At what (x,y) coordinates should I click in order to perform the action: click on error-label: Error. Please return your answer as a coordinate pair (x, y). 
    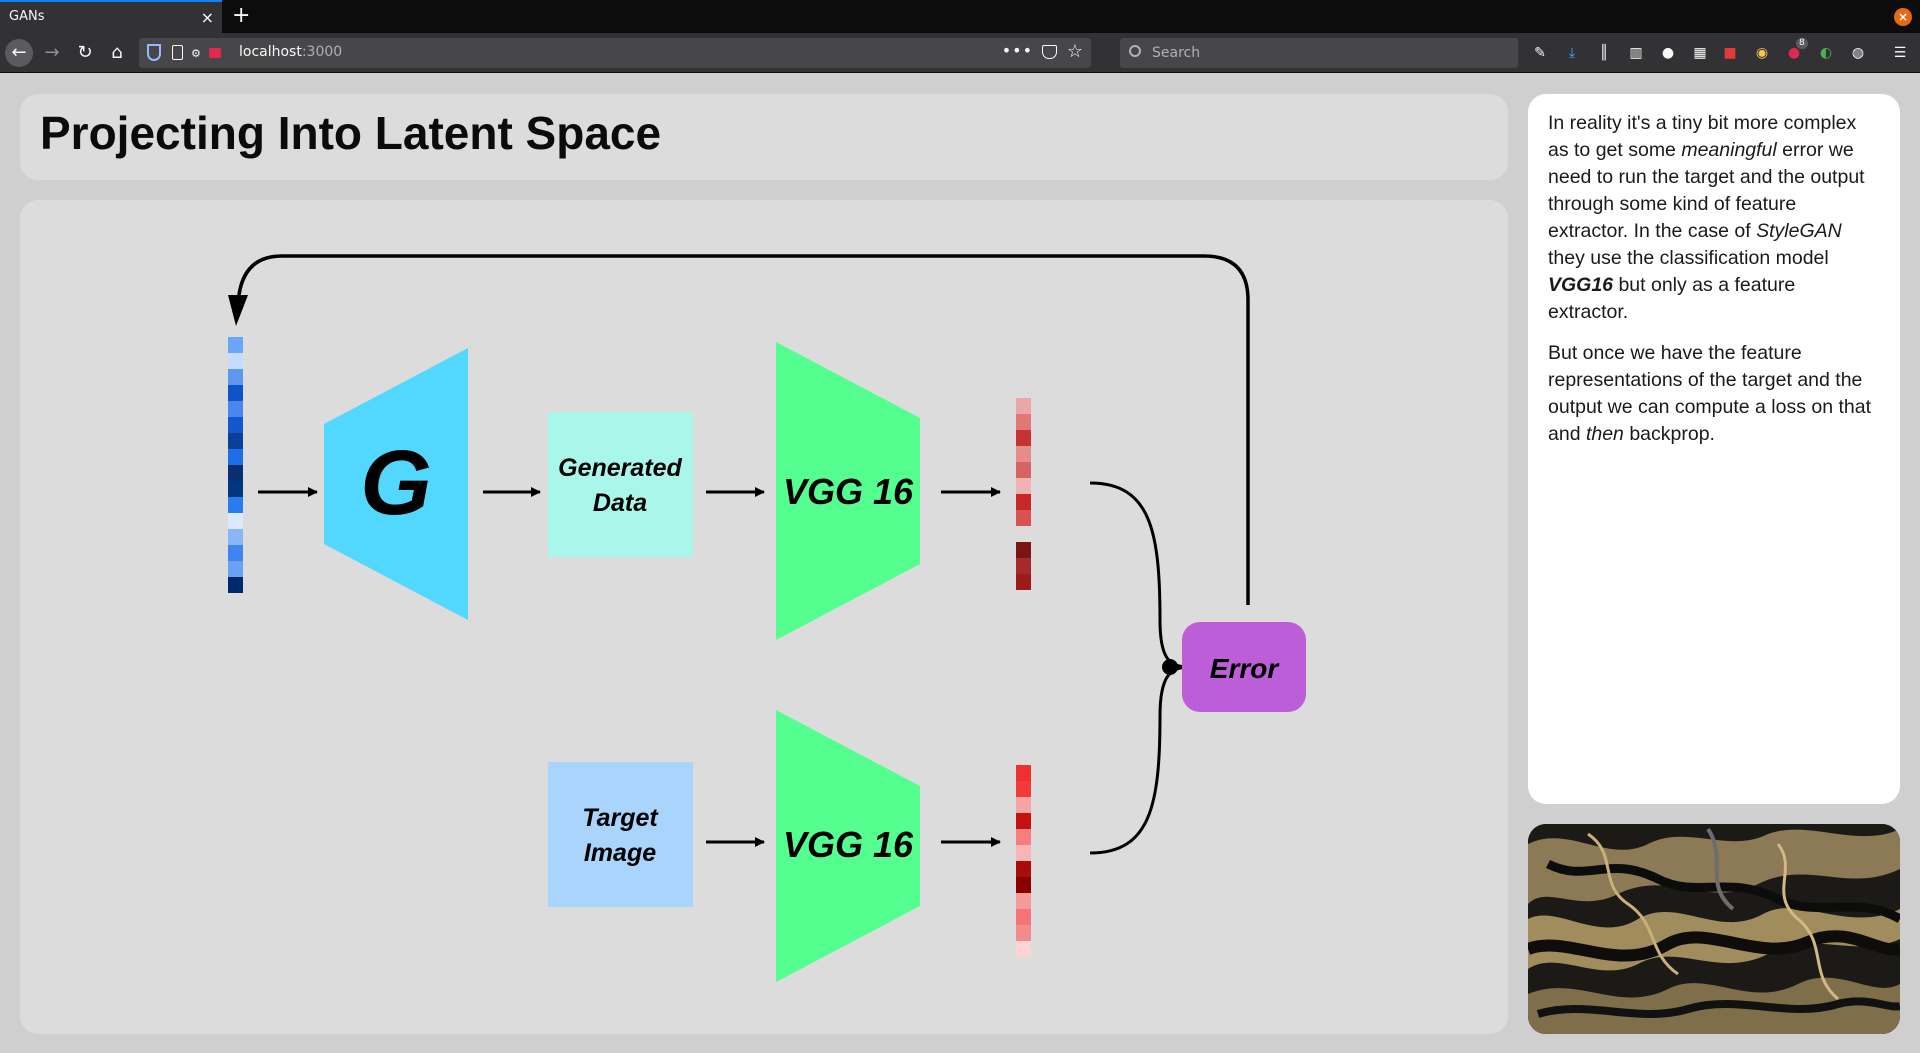
    Looking at the image, I should click on (1245, 668).